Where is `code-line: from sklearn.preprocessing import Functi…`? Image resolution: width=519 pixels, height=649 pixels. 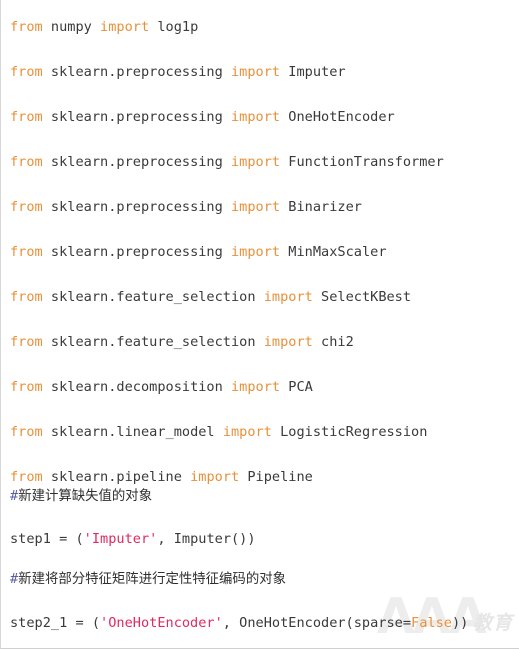
code-line: from sklearn.preprocessing import Functi… is located at coordinates (227, 162).